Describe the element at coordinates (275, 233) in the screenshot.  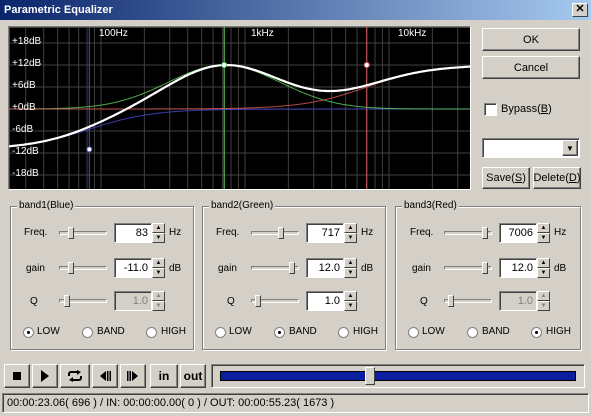
I see `band2-freq-slider` at that location.